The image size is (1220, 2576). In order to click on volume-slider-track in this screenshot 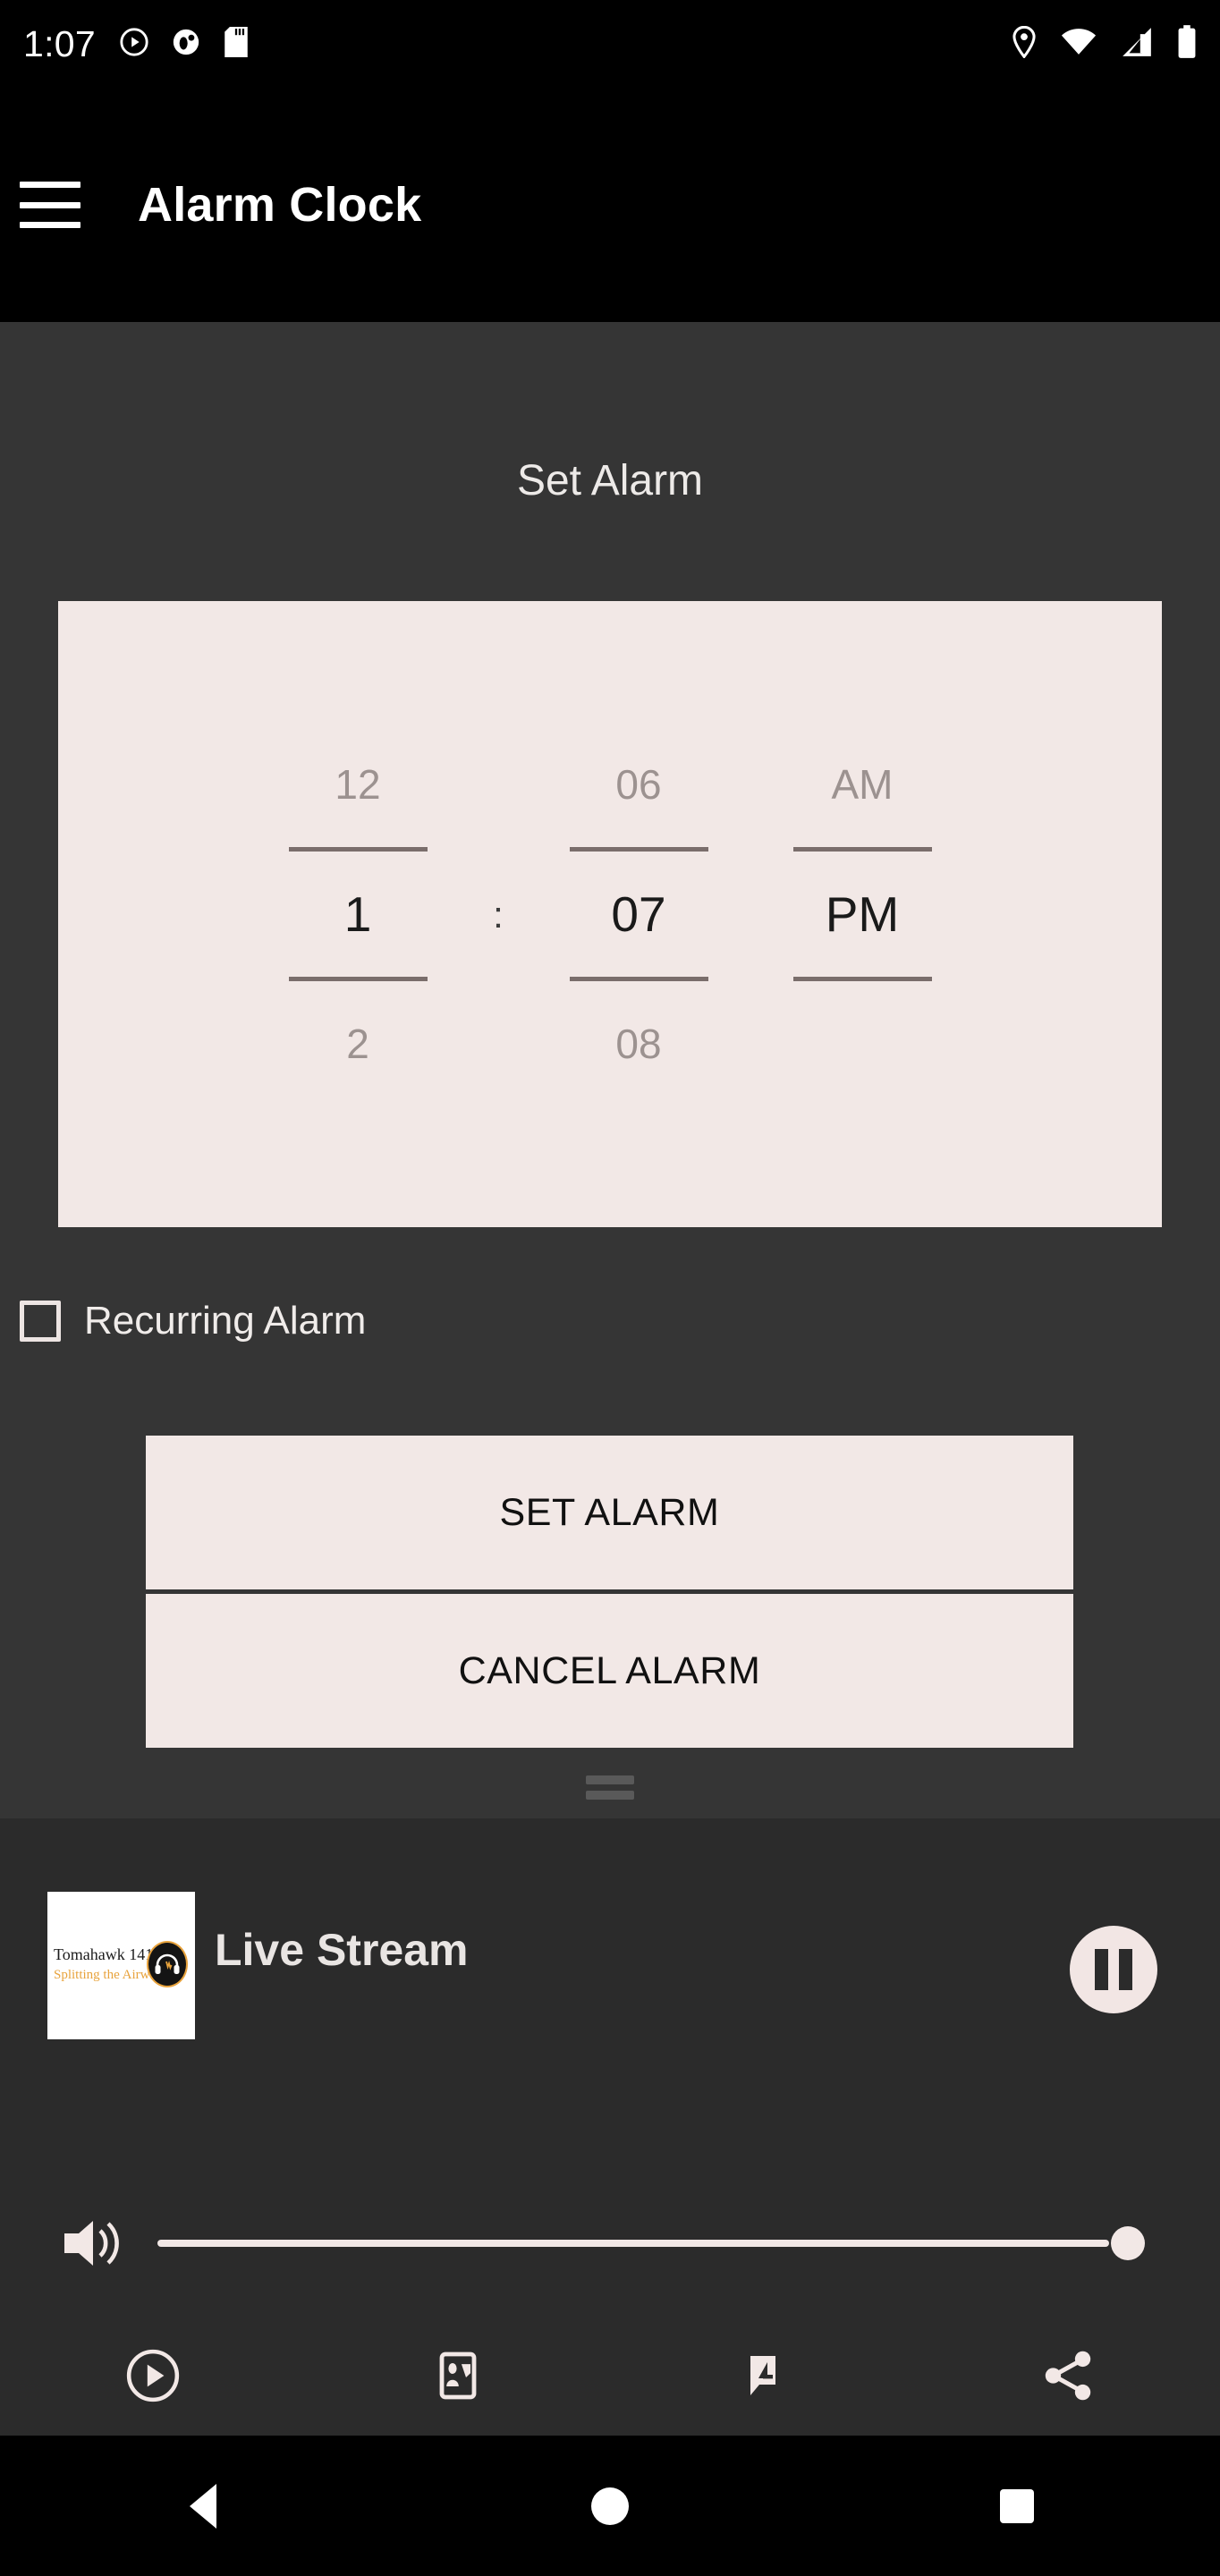, I will do `click(633, 2243)`.